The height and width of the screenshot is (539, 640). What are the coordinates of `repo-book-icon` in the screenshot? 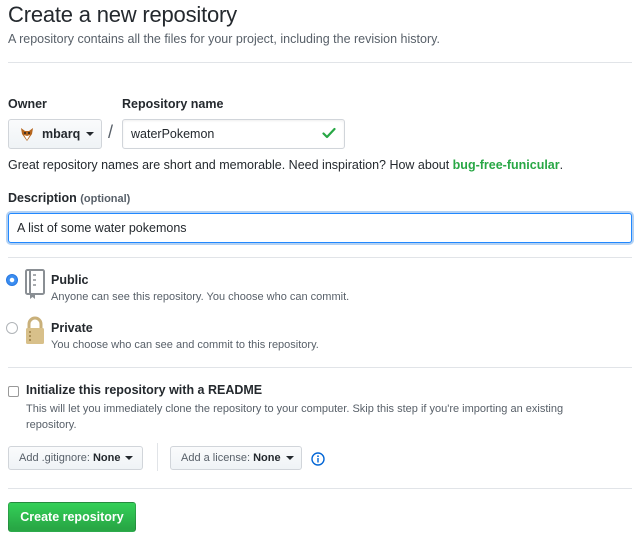 It's located at (35, 284).